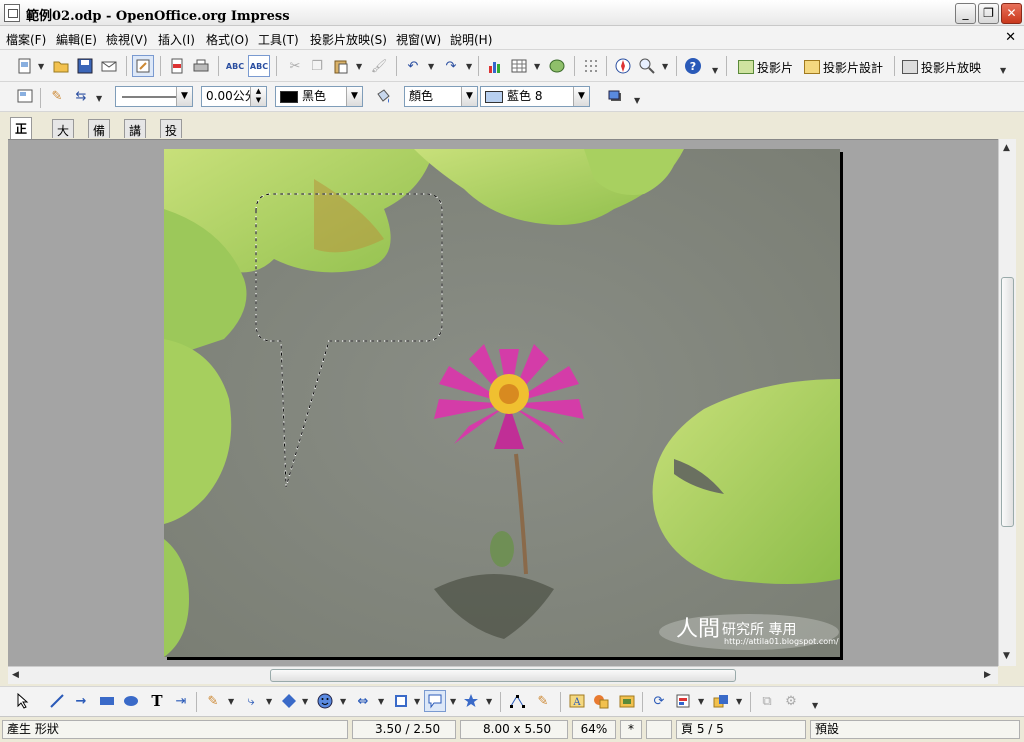 The height and width of the screenshot is (742, 1024). What do you see at coordinates (581, 96) in the screenshot?
I see `area-color-dropdown-icon: ▼` at bounding box center [581, 96].